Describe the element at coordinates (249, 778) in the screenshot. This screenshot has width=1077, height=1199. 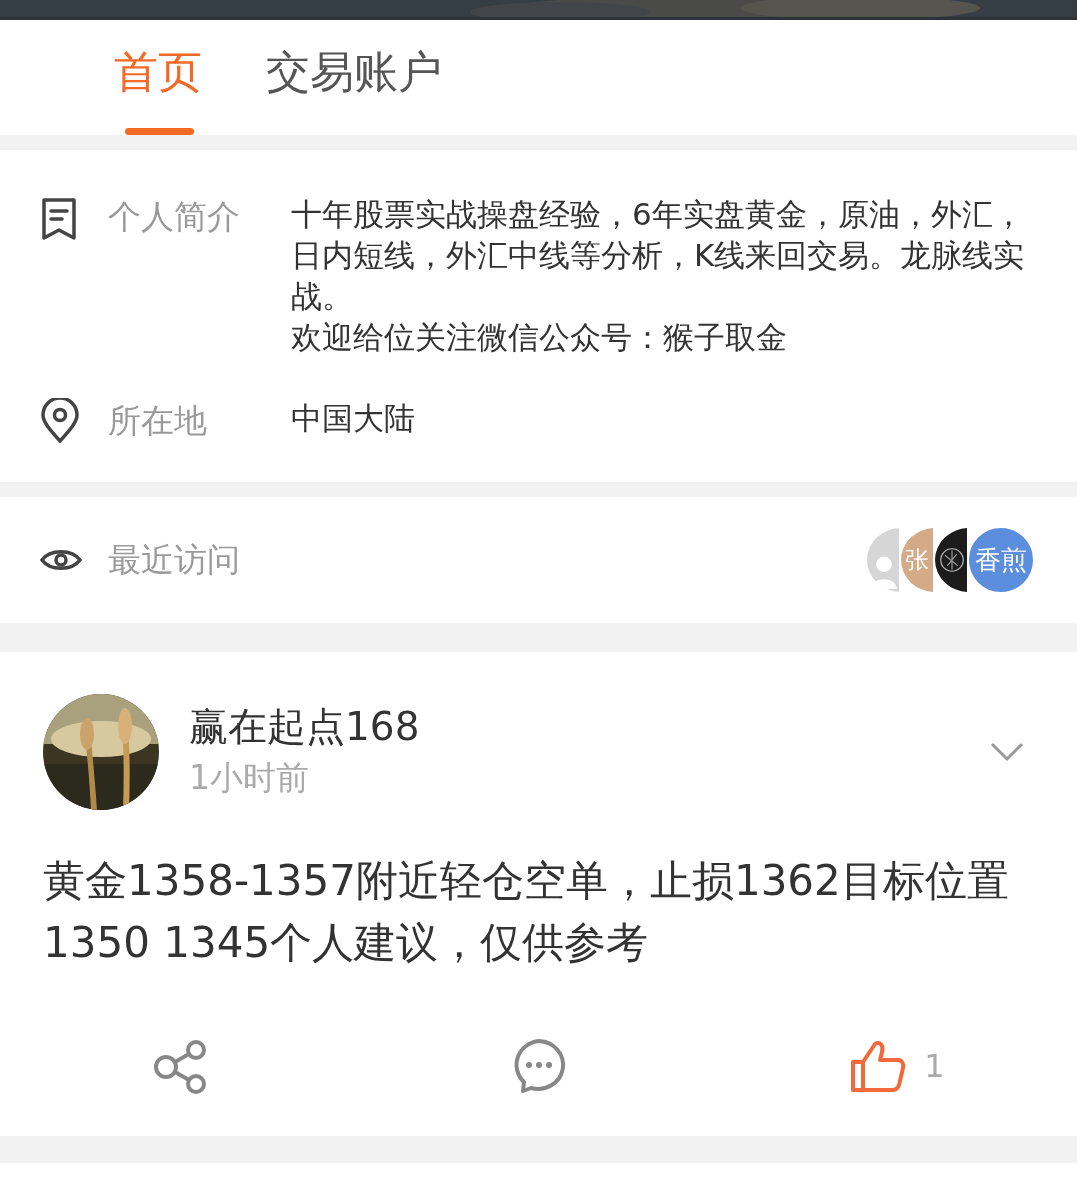
I see `post-time: 1小时前` at that location.